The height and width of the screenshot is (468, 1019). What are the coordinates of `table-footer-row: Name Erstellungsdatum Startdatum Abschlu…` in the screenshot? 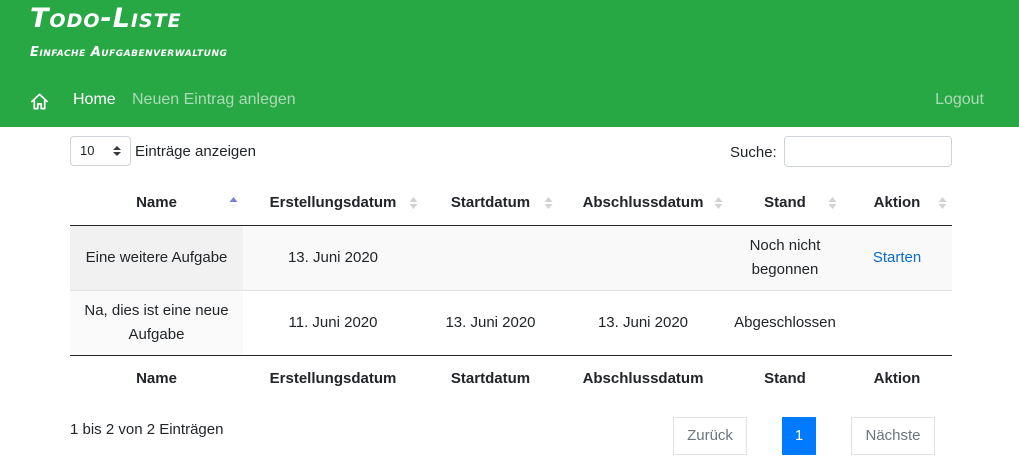 It's located at (511, 379).